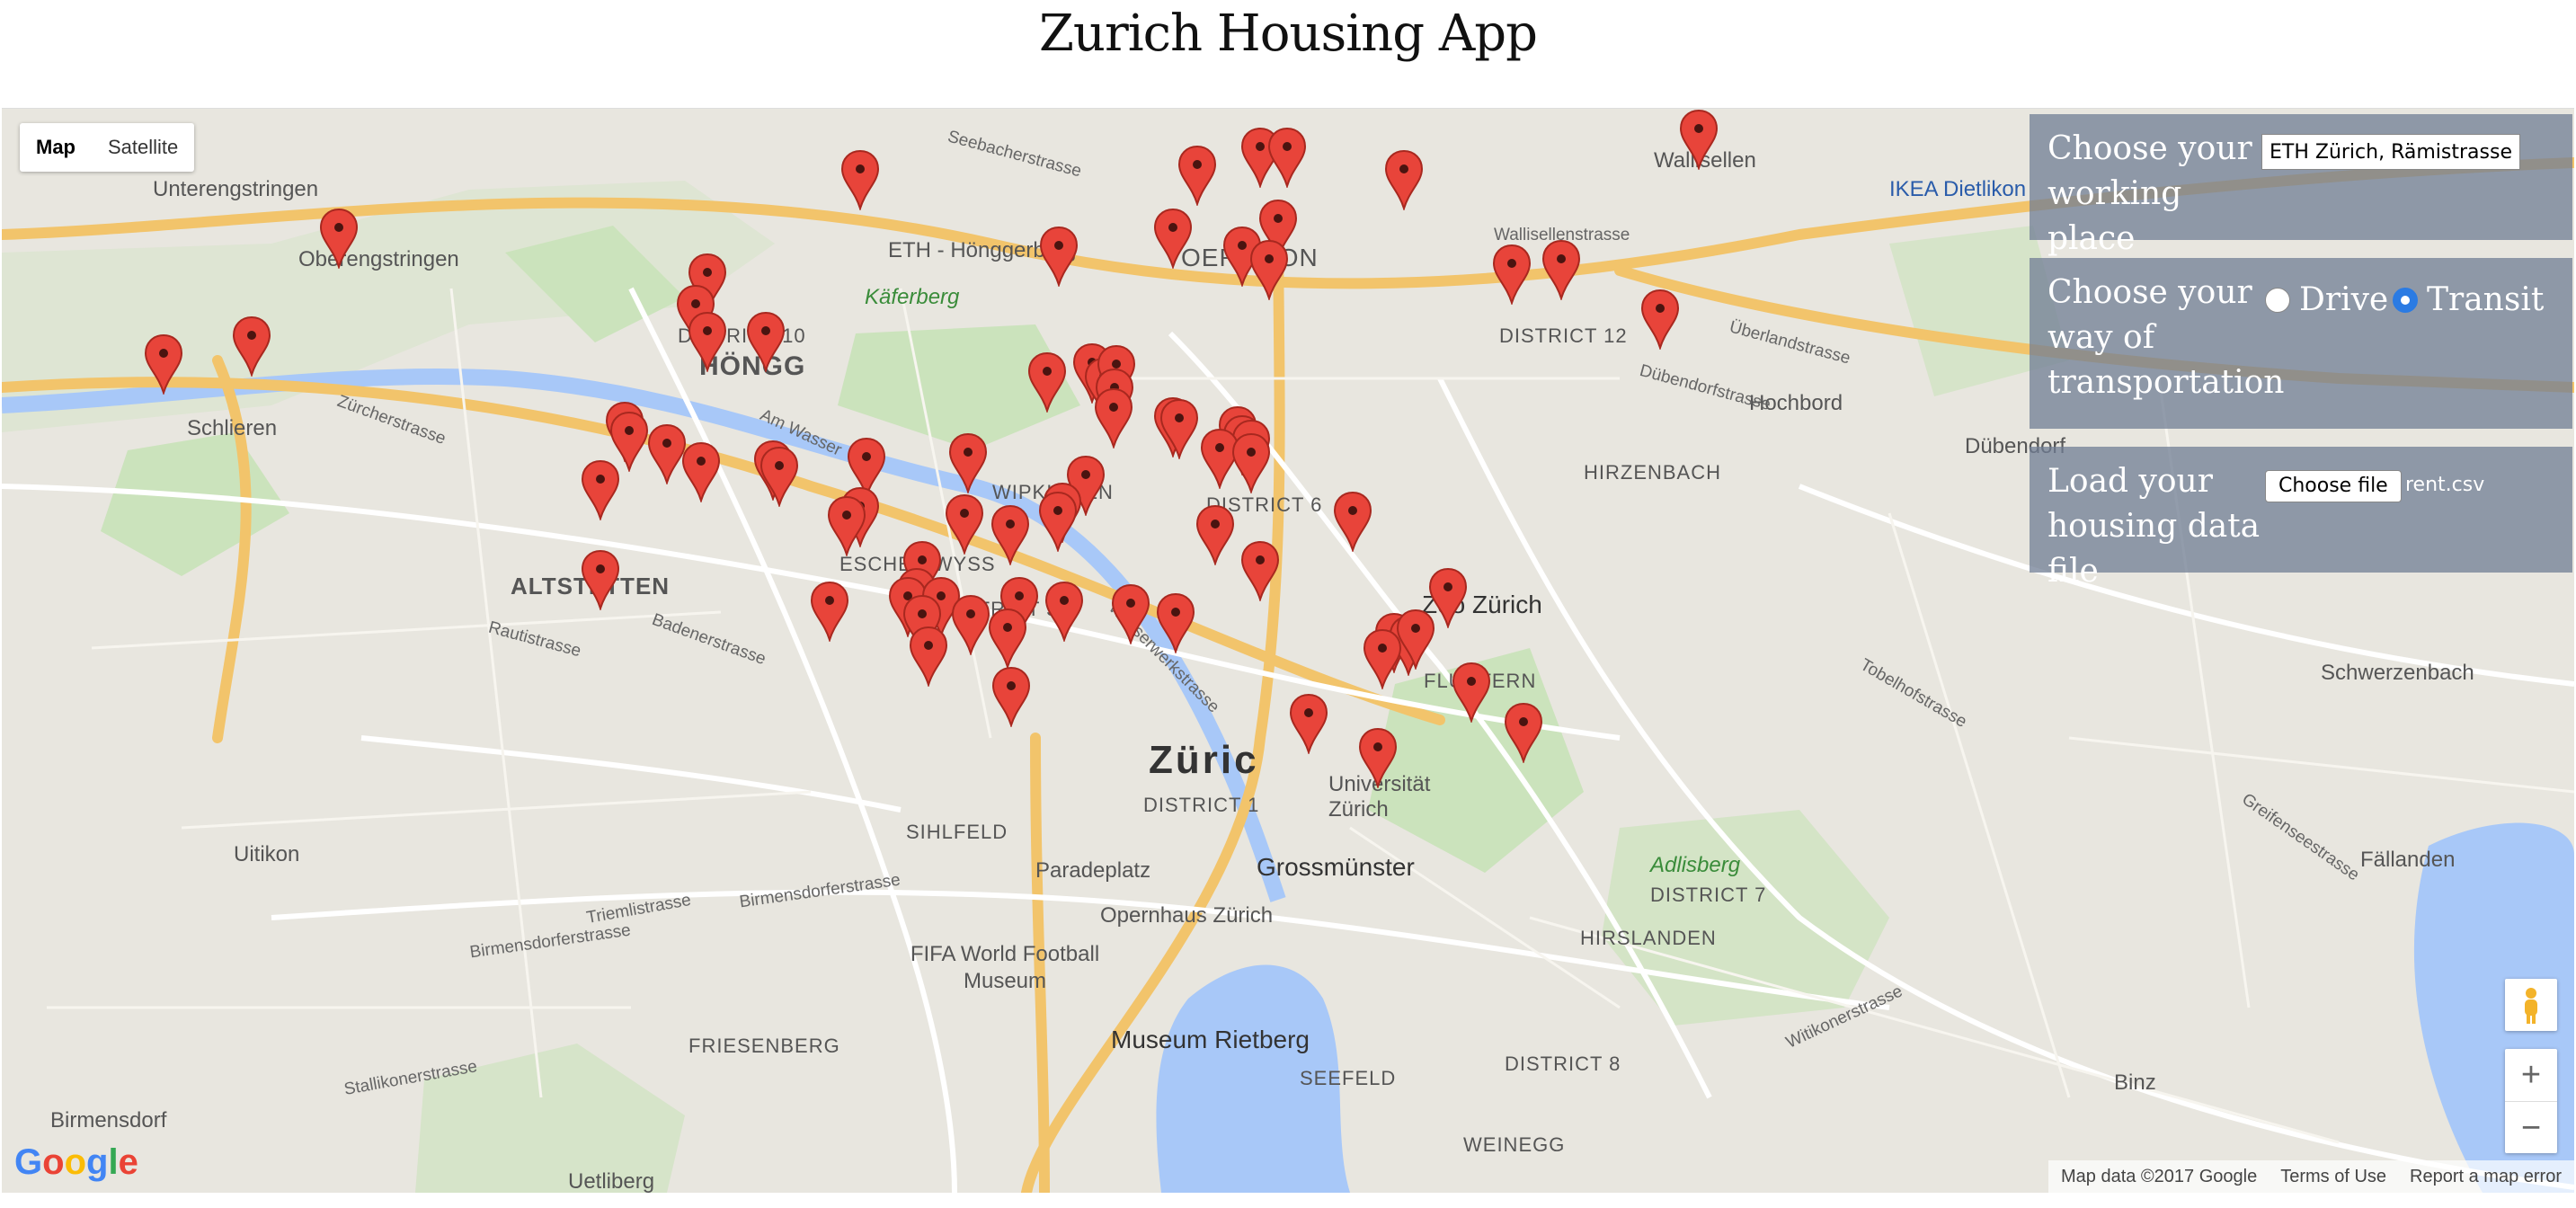  I want to click on poi-label: Grossmünster, so click(1336, 867).